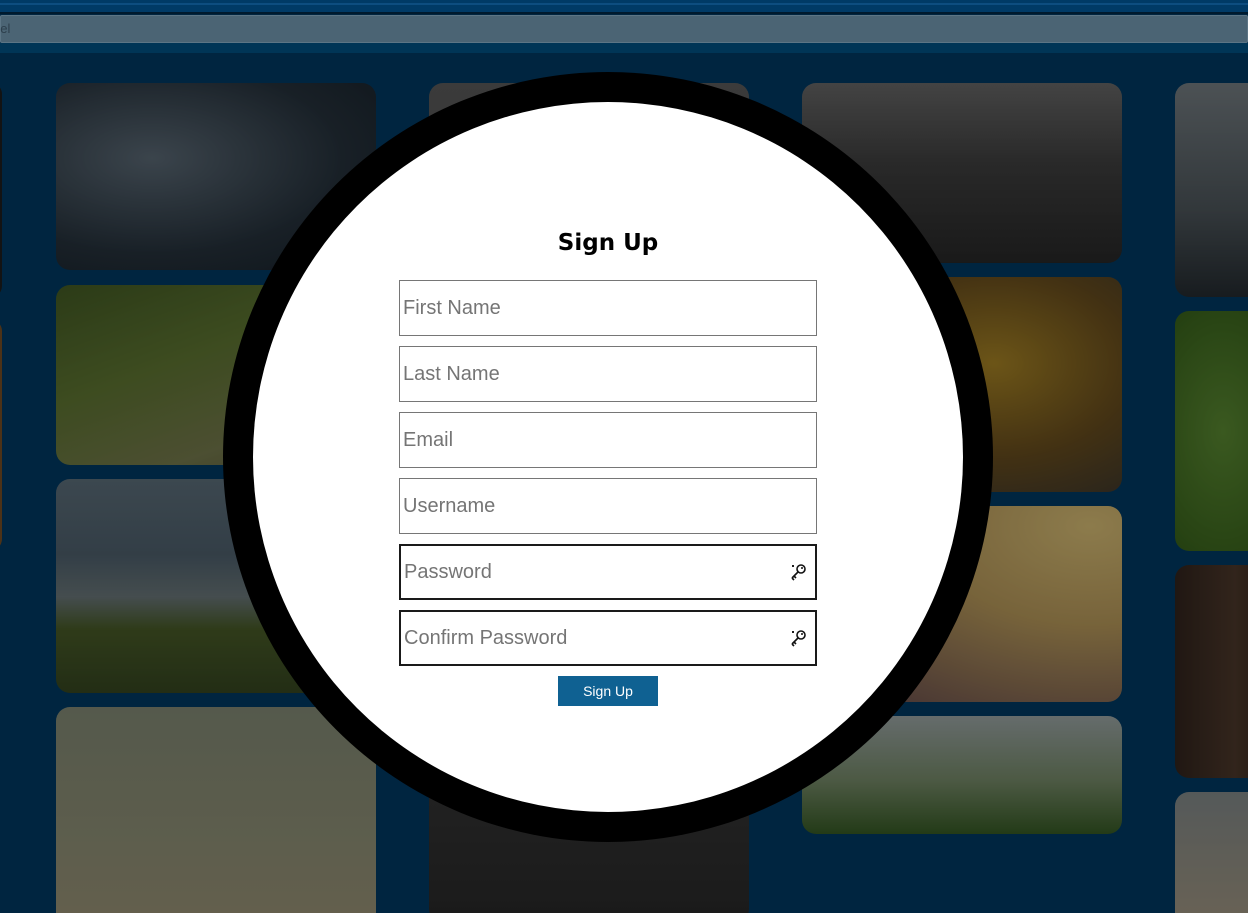  I want to click on gallery-image-forest, so click(1211, 671).